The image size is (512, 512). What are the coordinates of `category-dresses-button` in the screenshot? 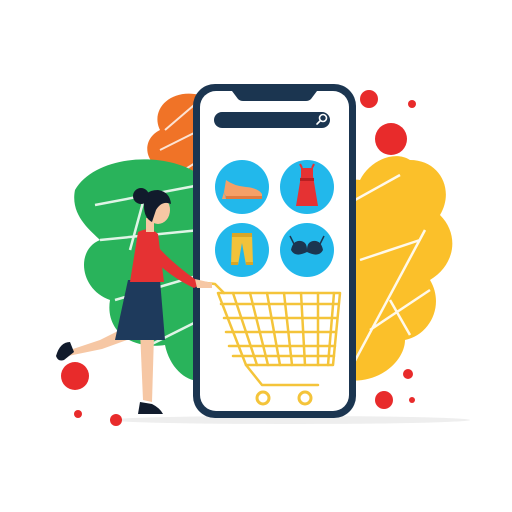 It's located at (307, 187).